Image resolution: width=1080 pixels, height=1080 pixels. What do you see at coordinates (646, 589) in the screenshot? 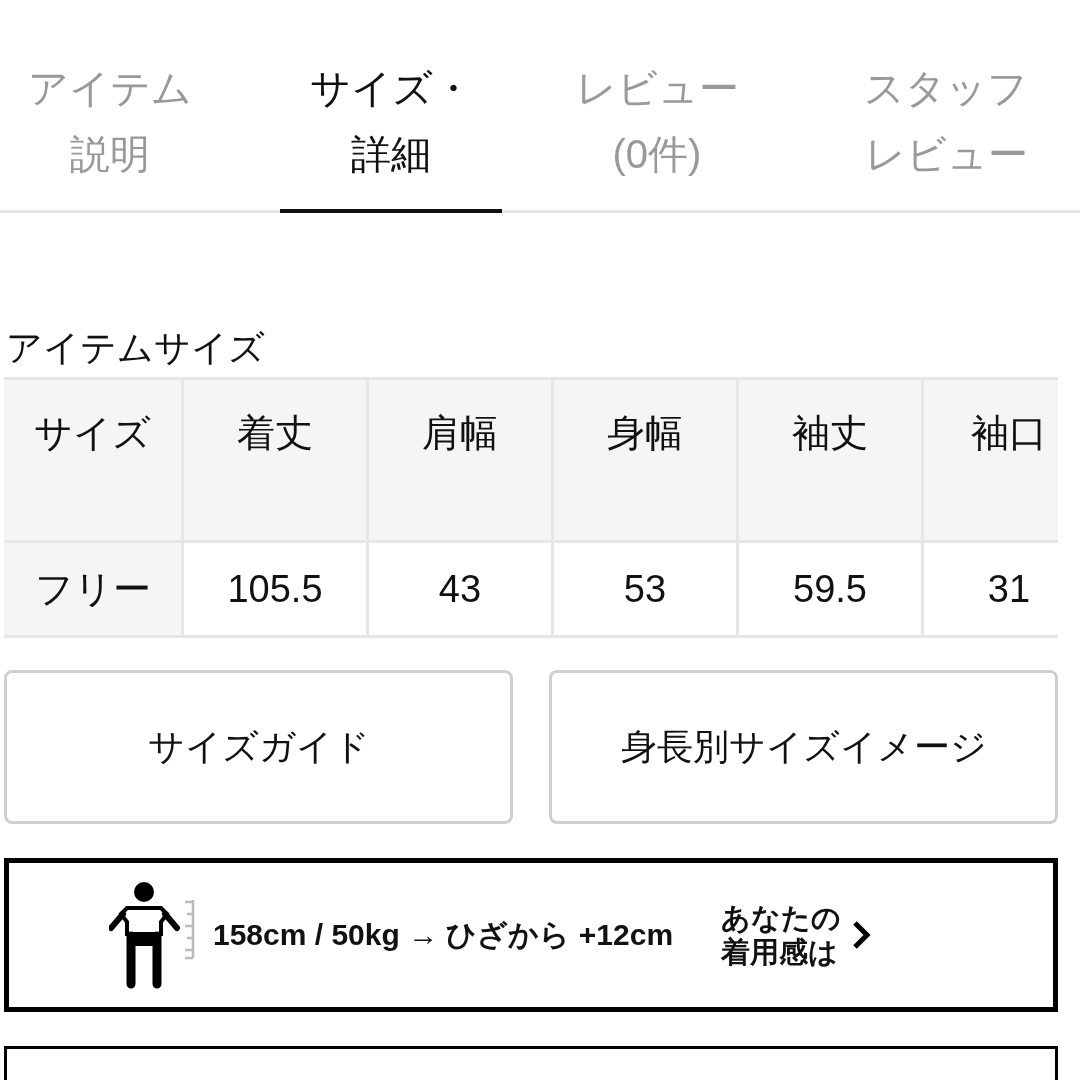
I see `table-cell: 53` at bounding box center [646, 589].